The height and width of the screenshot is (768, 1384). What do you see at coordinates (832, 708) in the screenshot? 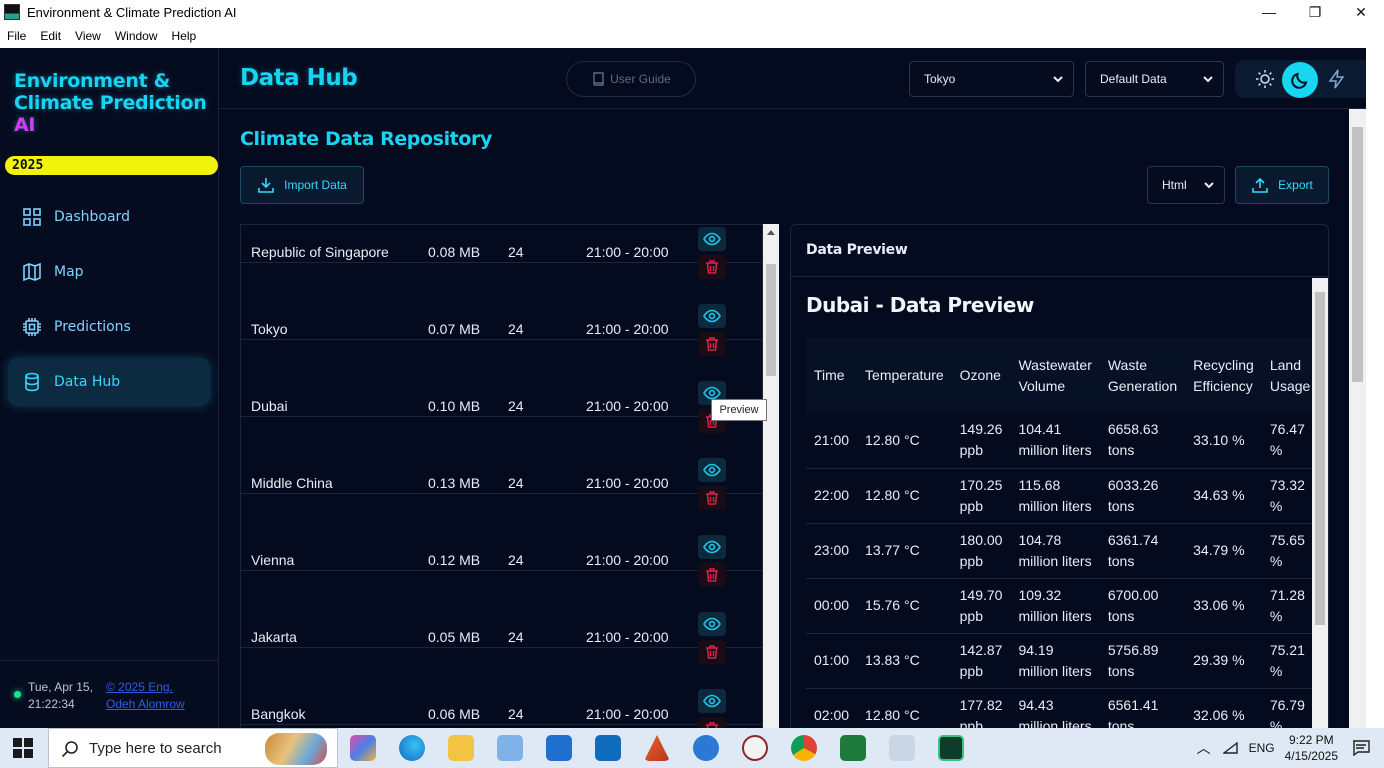
I see `table-cell: 02:00` at bounding box center [832, 708].